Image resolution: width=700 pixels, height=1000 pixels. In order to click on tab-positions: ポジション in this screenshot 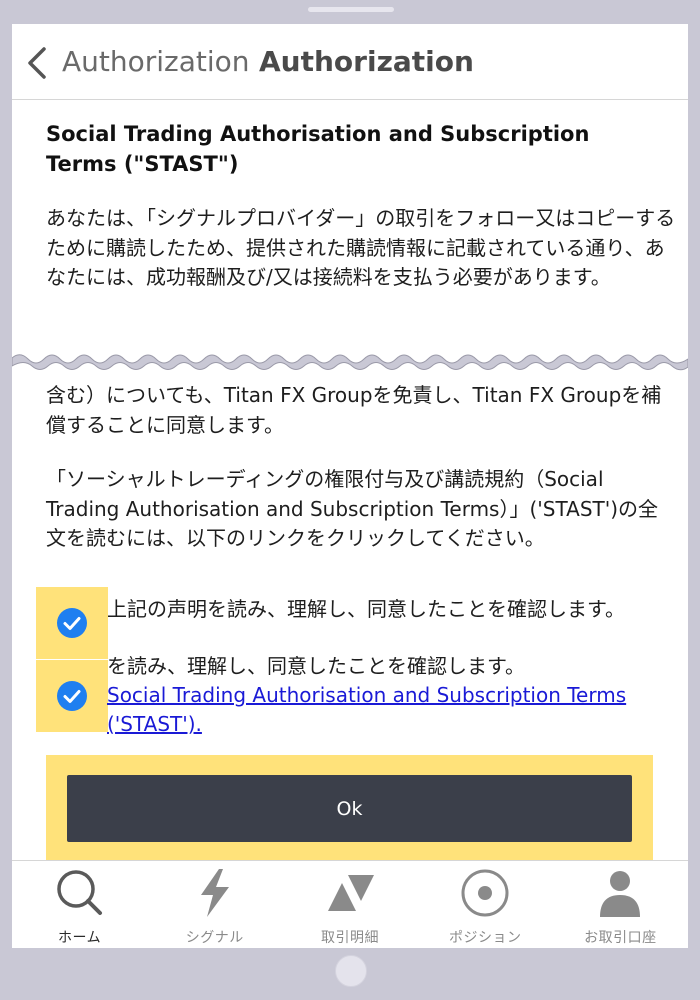, I will do `click(485, 904)`.